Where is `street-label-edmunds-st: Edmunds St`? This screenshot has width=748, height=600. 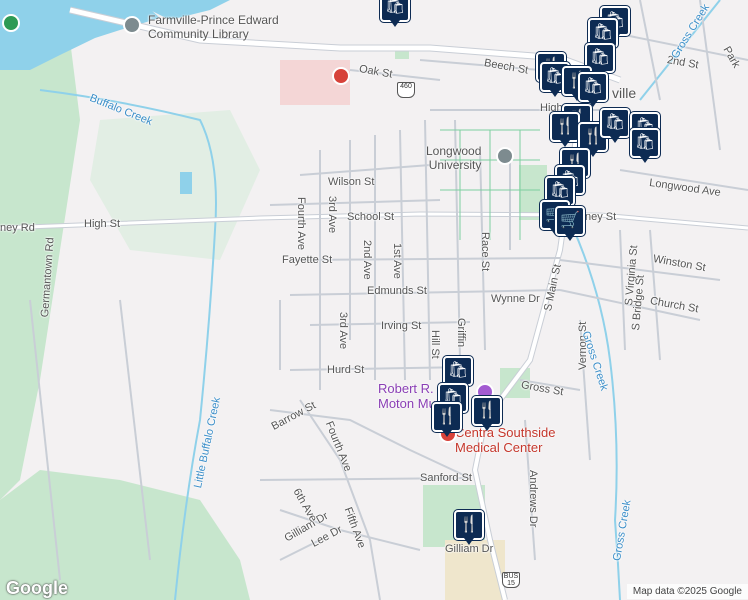
street-label-edmunds-st: Edmunds St is located at coordinates (397, 291).